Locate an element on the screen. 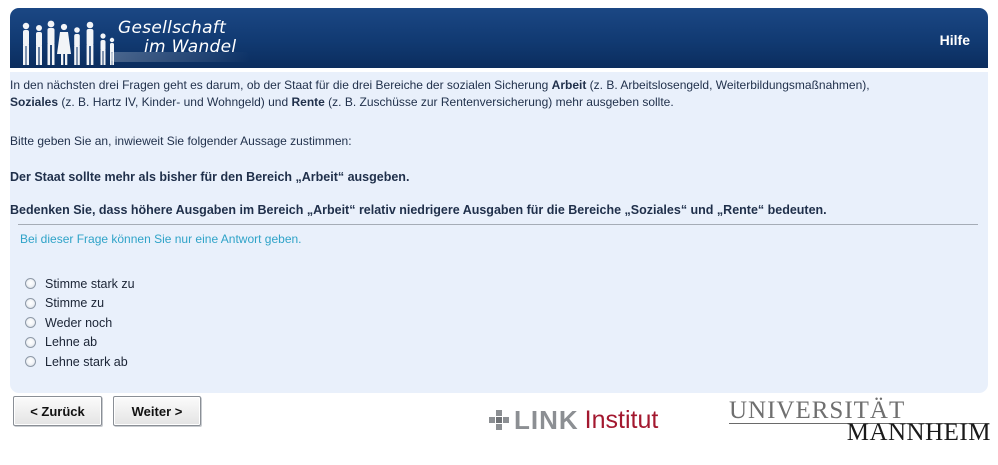 This screenshot has height=465, width=998. option-stimme-zu: Stimme zu is located at coordinates (80, 304).